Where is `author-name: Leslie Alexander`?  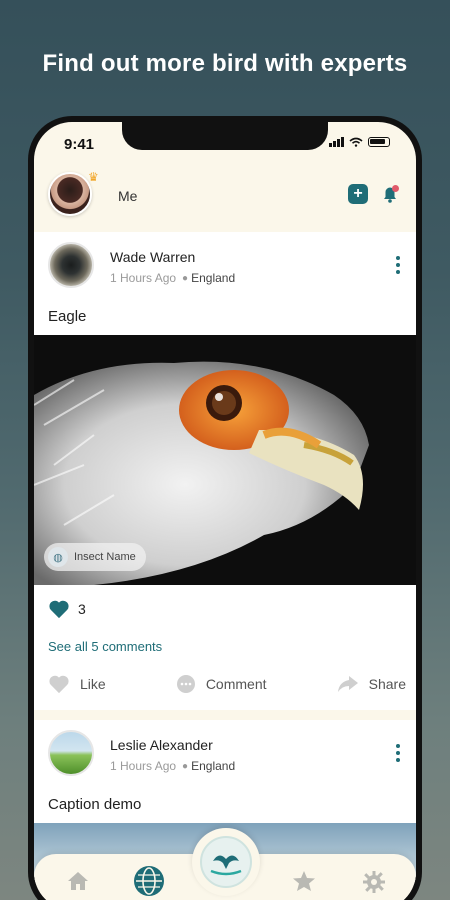 author-name: Leslie Alexander is located at coordinates (161, 745).